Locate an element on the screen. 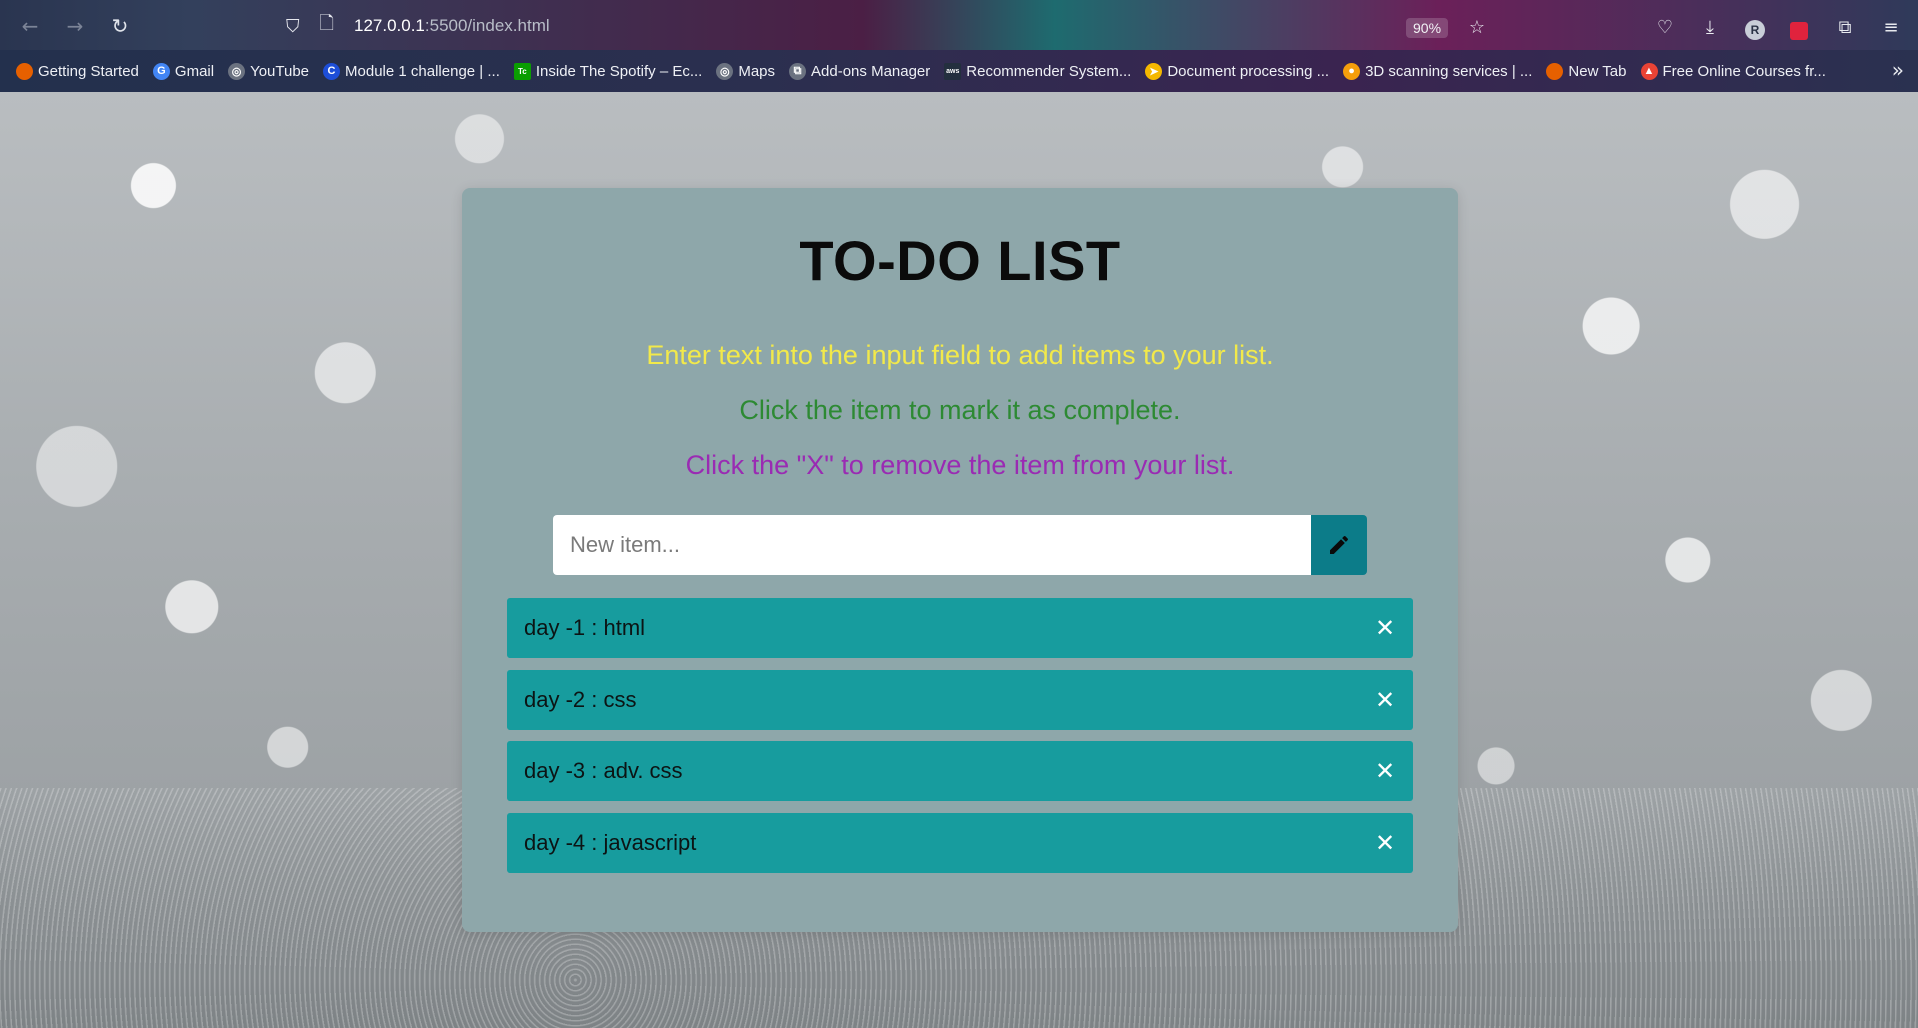 This screenshot has width=1918, height=1028. url-host: 127.0.0.1 is located at coordinates (389, 25).